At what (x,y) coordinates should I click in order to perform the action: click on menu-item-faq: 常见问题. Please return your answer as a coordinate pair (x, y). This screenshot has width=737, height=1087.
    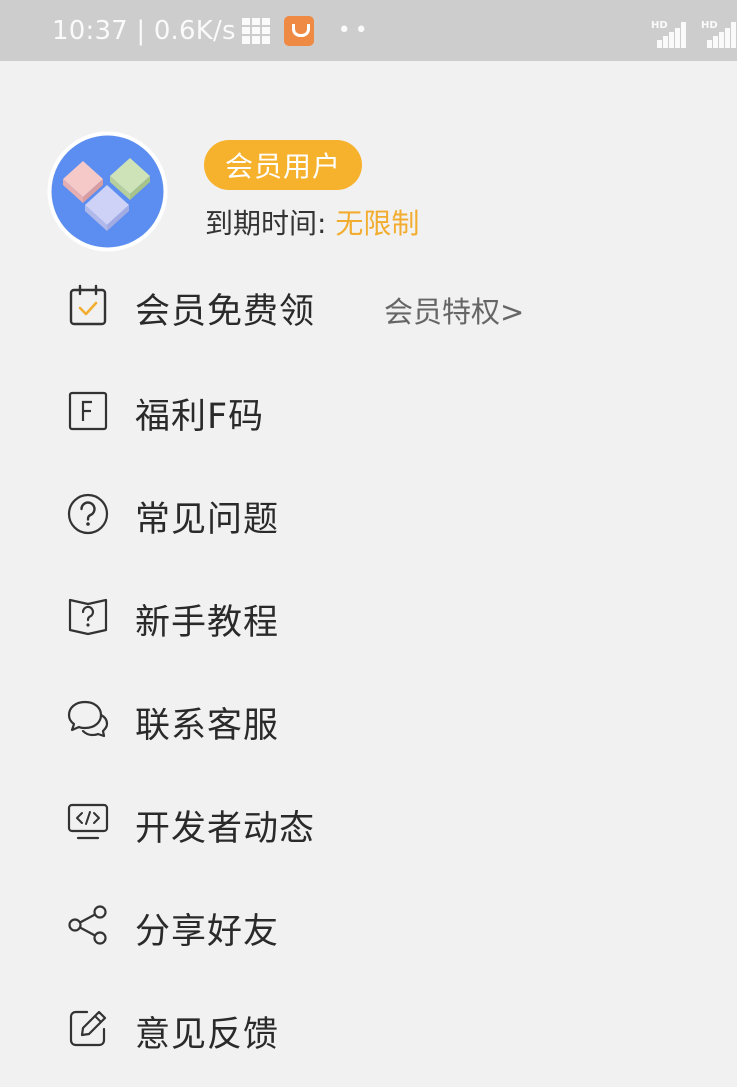
    Looking at the image, I should click on (368, 512).